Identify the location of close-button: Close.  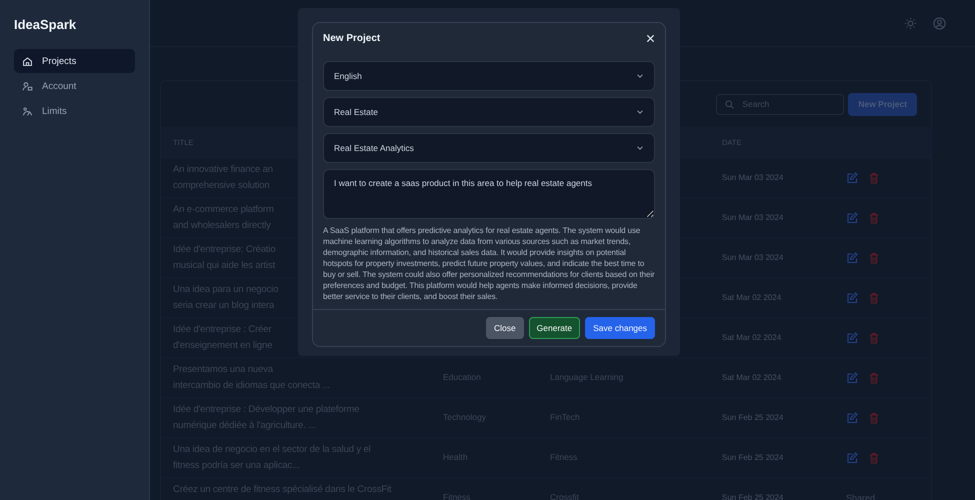
(505, 328).